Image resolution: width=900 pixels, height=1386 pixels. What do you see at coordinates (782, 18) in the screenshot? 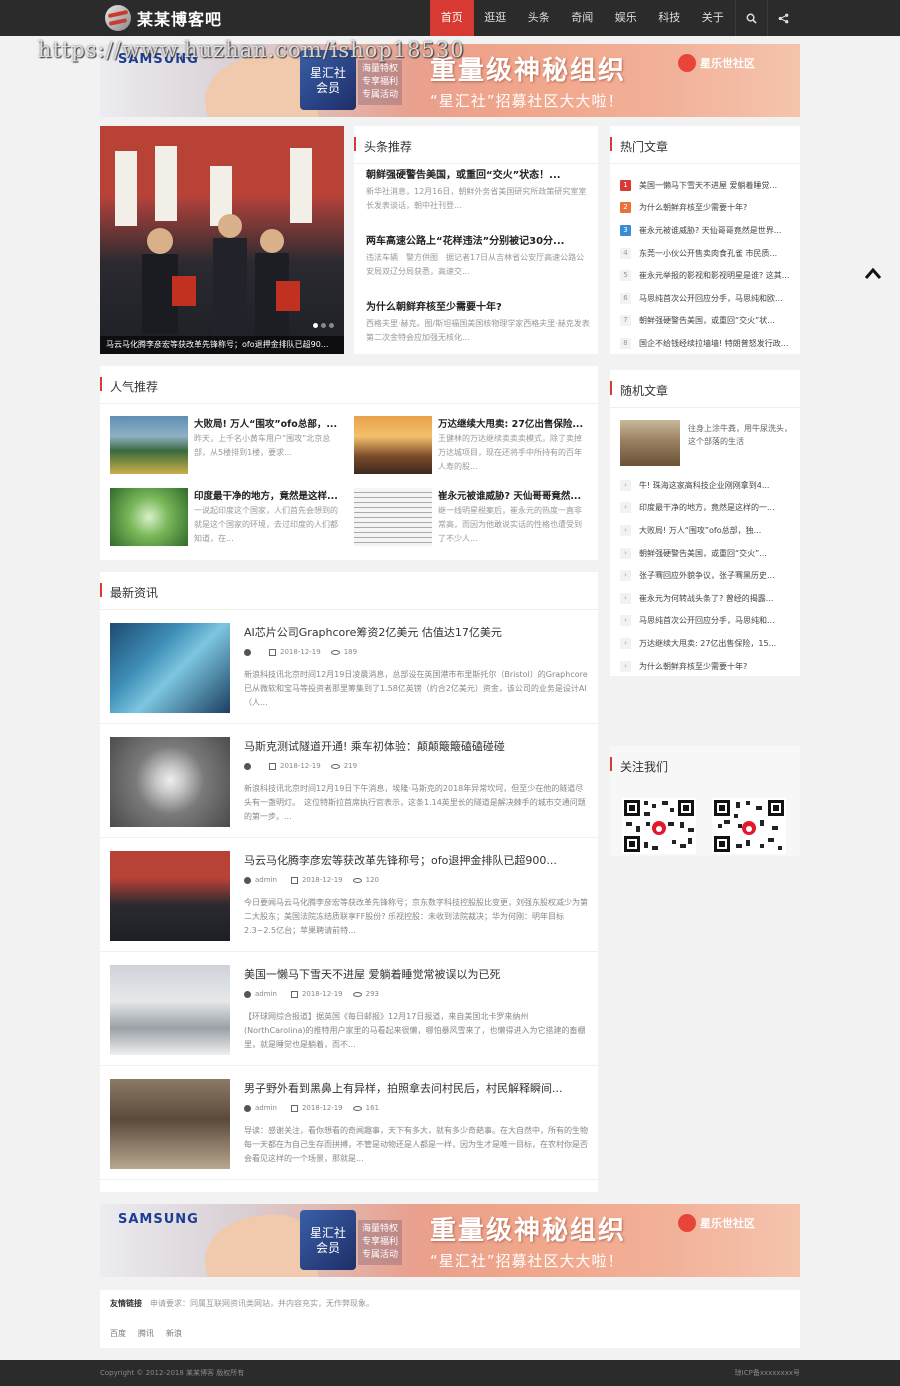
I see `share-button` at bounding box center [782, 18].